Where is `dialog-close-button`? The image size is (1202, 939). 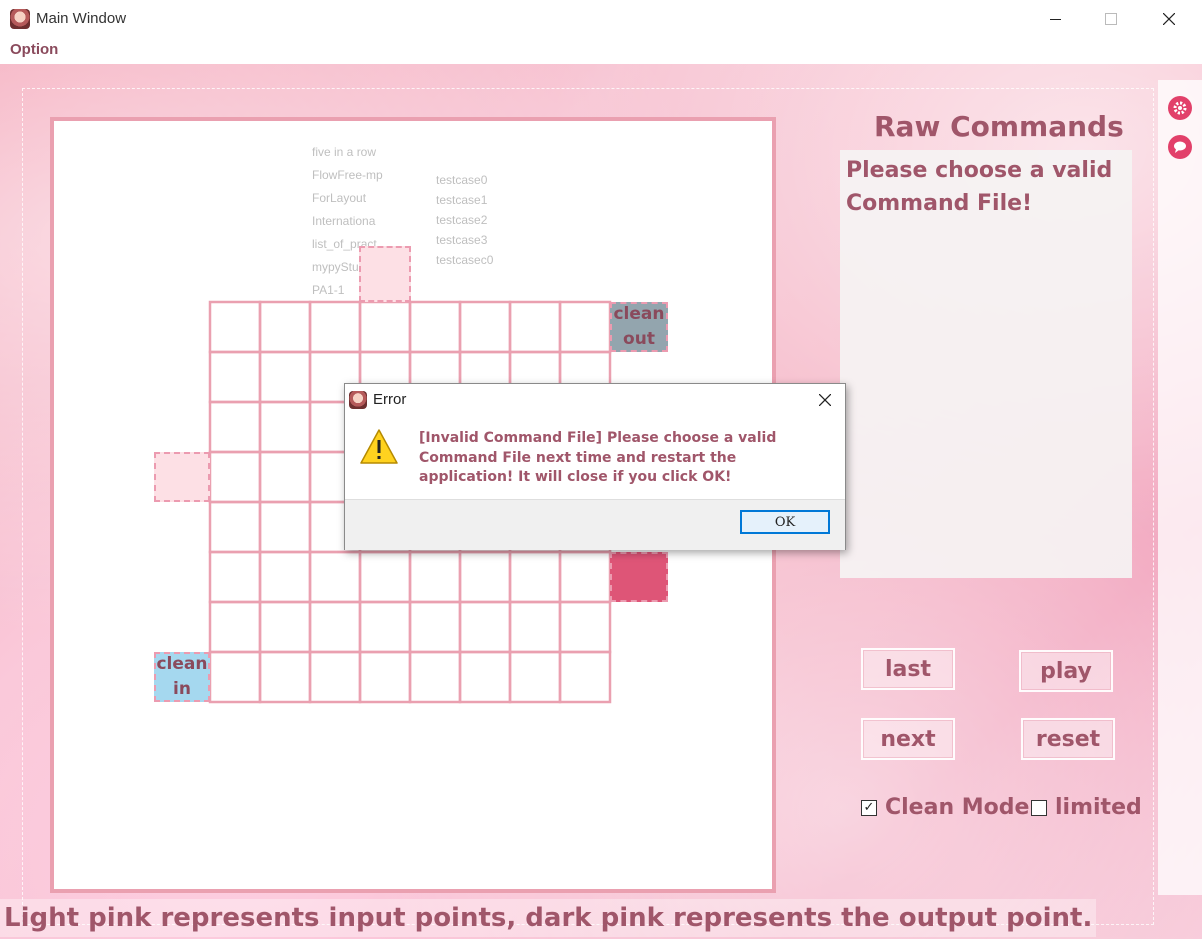
dialog-close-button is located at coordinates (825, 400).